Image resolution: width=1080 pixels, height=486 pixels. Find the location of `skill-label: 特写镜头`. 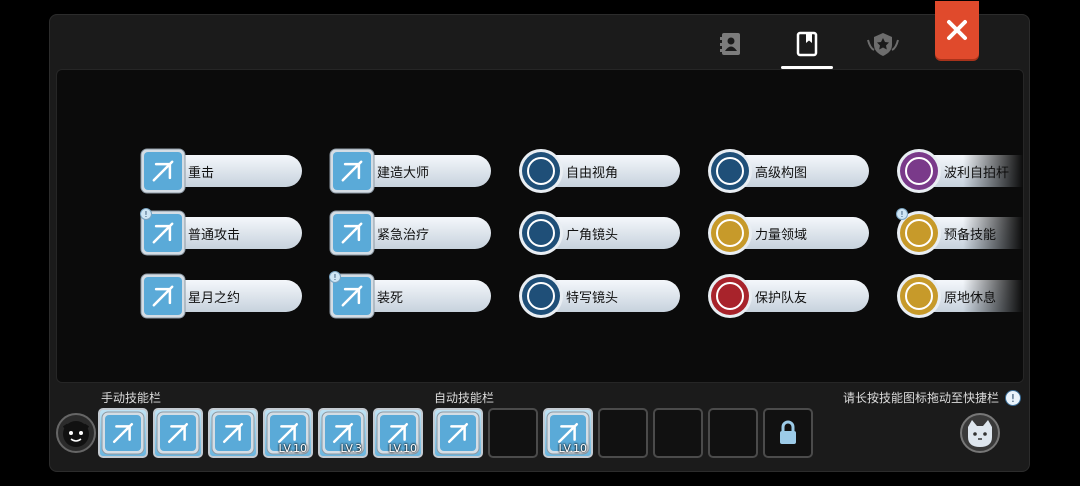

skill-label: 特写镜头 is located at coordinates (592, 298).